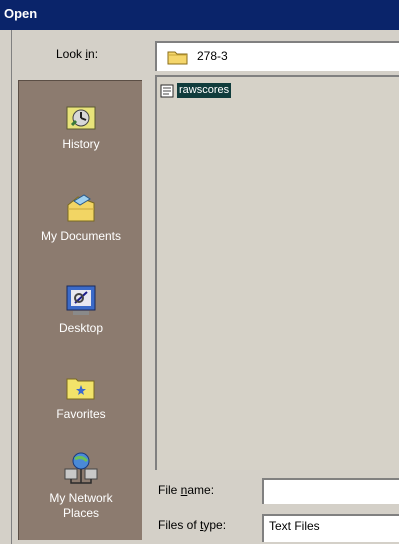  Describe the element at coordinates (294, 526) in the screenshot. I see `file-type-value: Text Files` at that location.